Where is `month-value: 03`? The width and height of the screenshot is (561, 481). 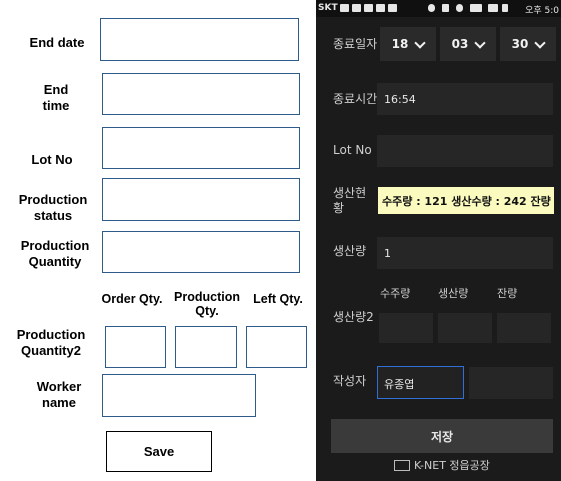 month-value: 03 is located at coordinates (460, 44).